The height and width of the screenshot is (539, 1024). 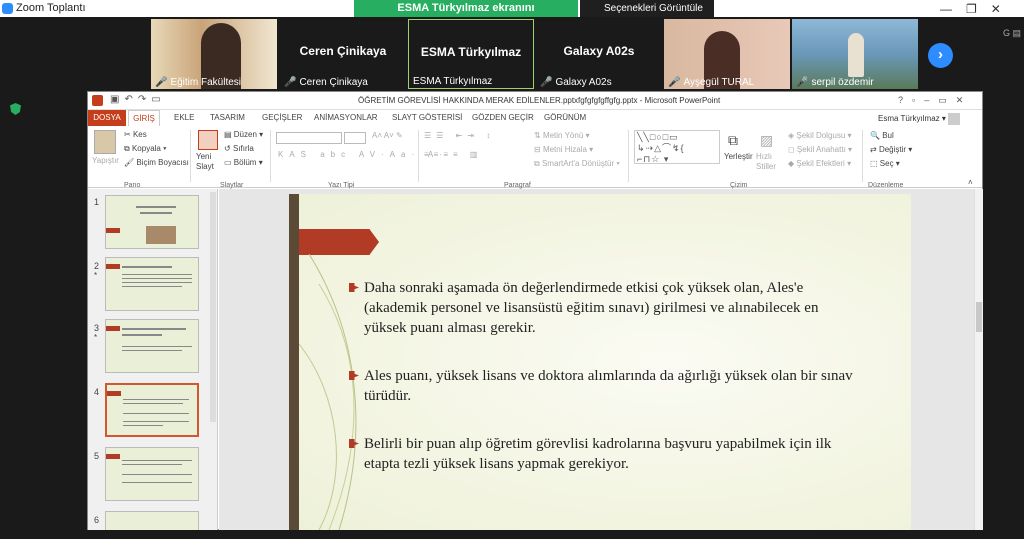 What do you see at coordinates (979, 317) in the screenshot?
I see `scrollbar-thumb` at bounding box center [979, 317].